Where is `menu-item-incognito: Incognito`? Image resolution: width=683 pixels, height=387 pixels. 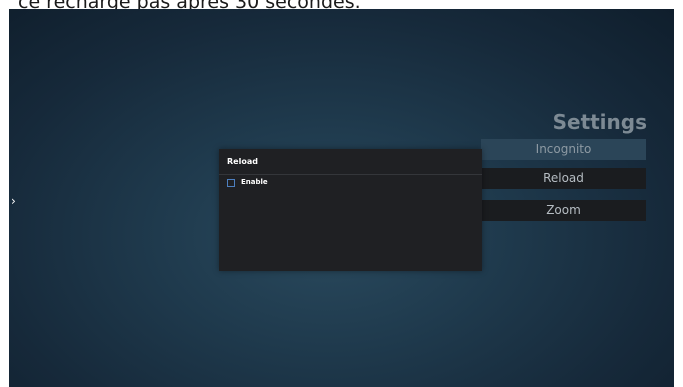
menu-item-incognito: Incognito is located at coordinates (563, 149).